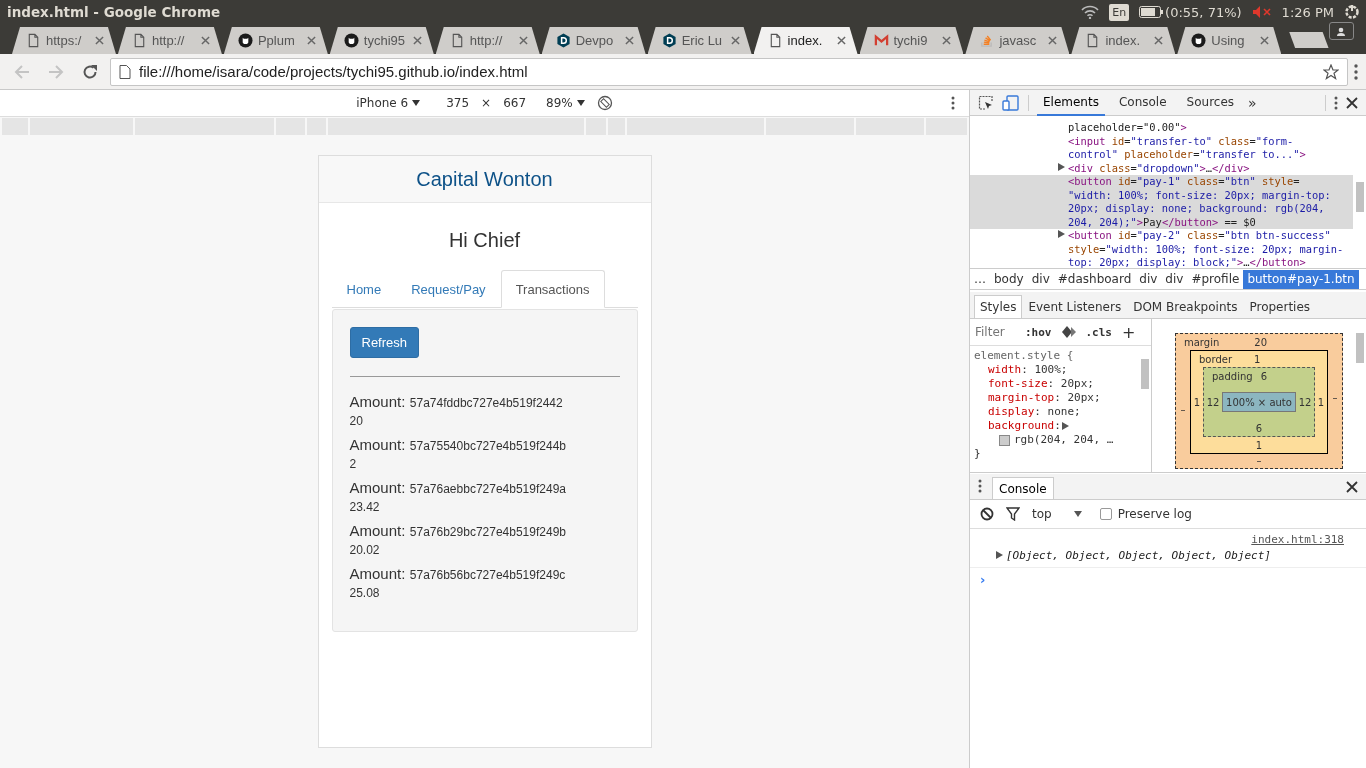 The height and width of the screenshot is (768, 1366). What do you see at coordinates (729, 71) in the screenshot?
I see `address-bar: file:///home/isara/code/projects/tychi95.github.io/index.html` at bounding box center [729, 71].